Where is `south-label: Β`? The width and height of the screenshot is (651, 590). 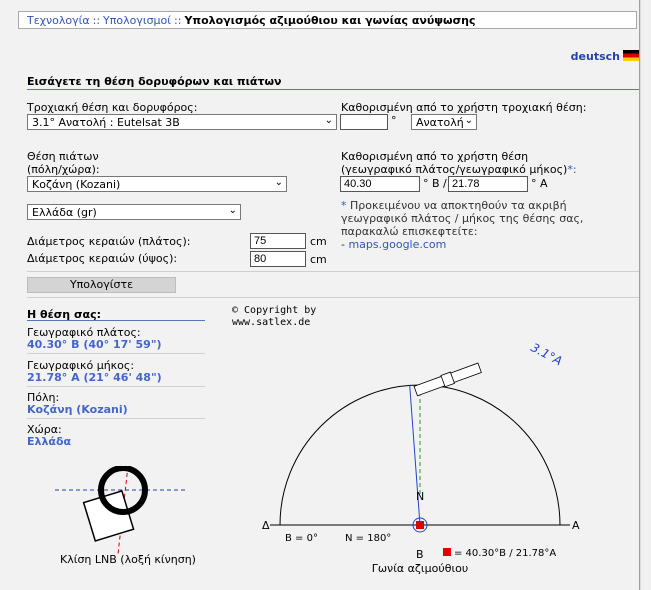 south-label: Β is located at coordinates (420, 554).